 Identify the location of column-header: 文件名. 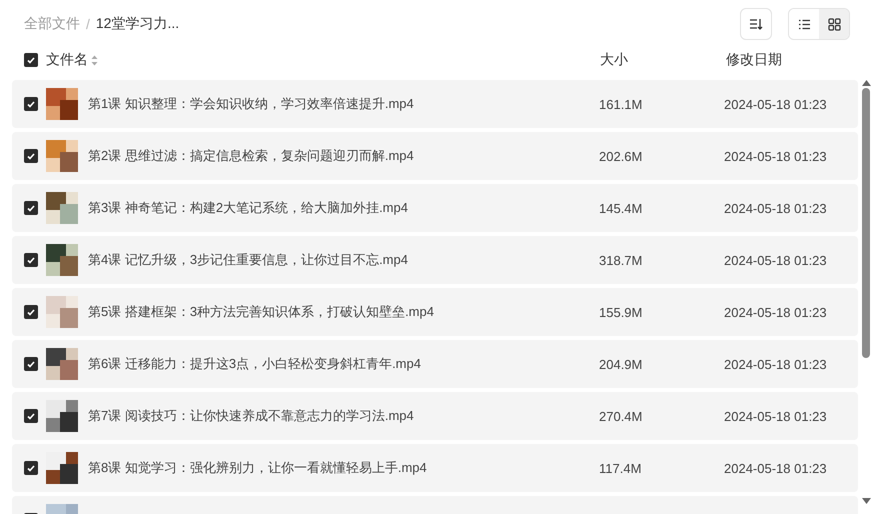
(67, 60).